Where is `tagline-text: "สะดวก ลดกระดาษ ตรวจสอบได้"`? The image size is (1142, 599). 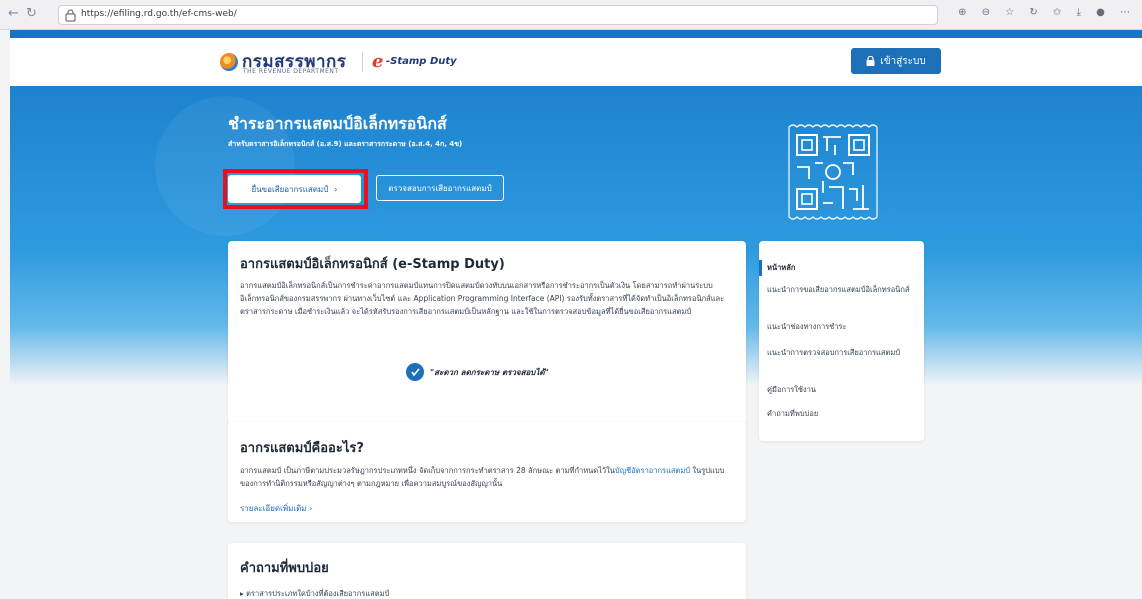
tagline-text: "สะดวก ลดกระดาษ ตรวจสอบได้" is located at coordinates (489, 372).